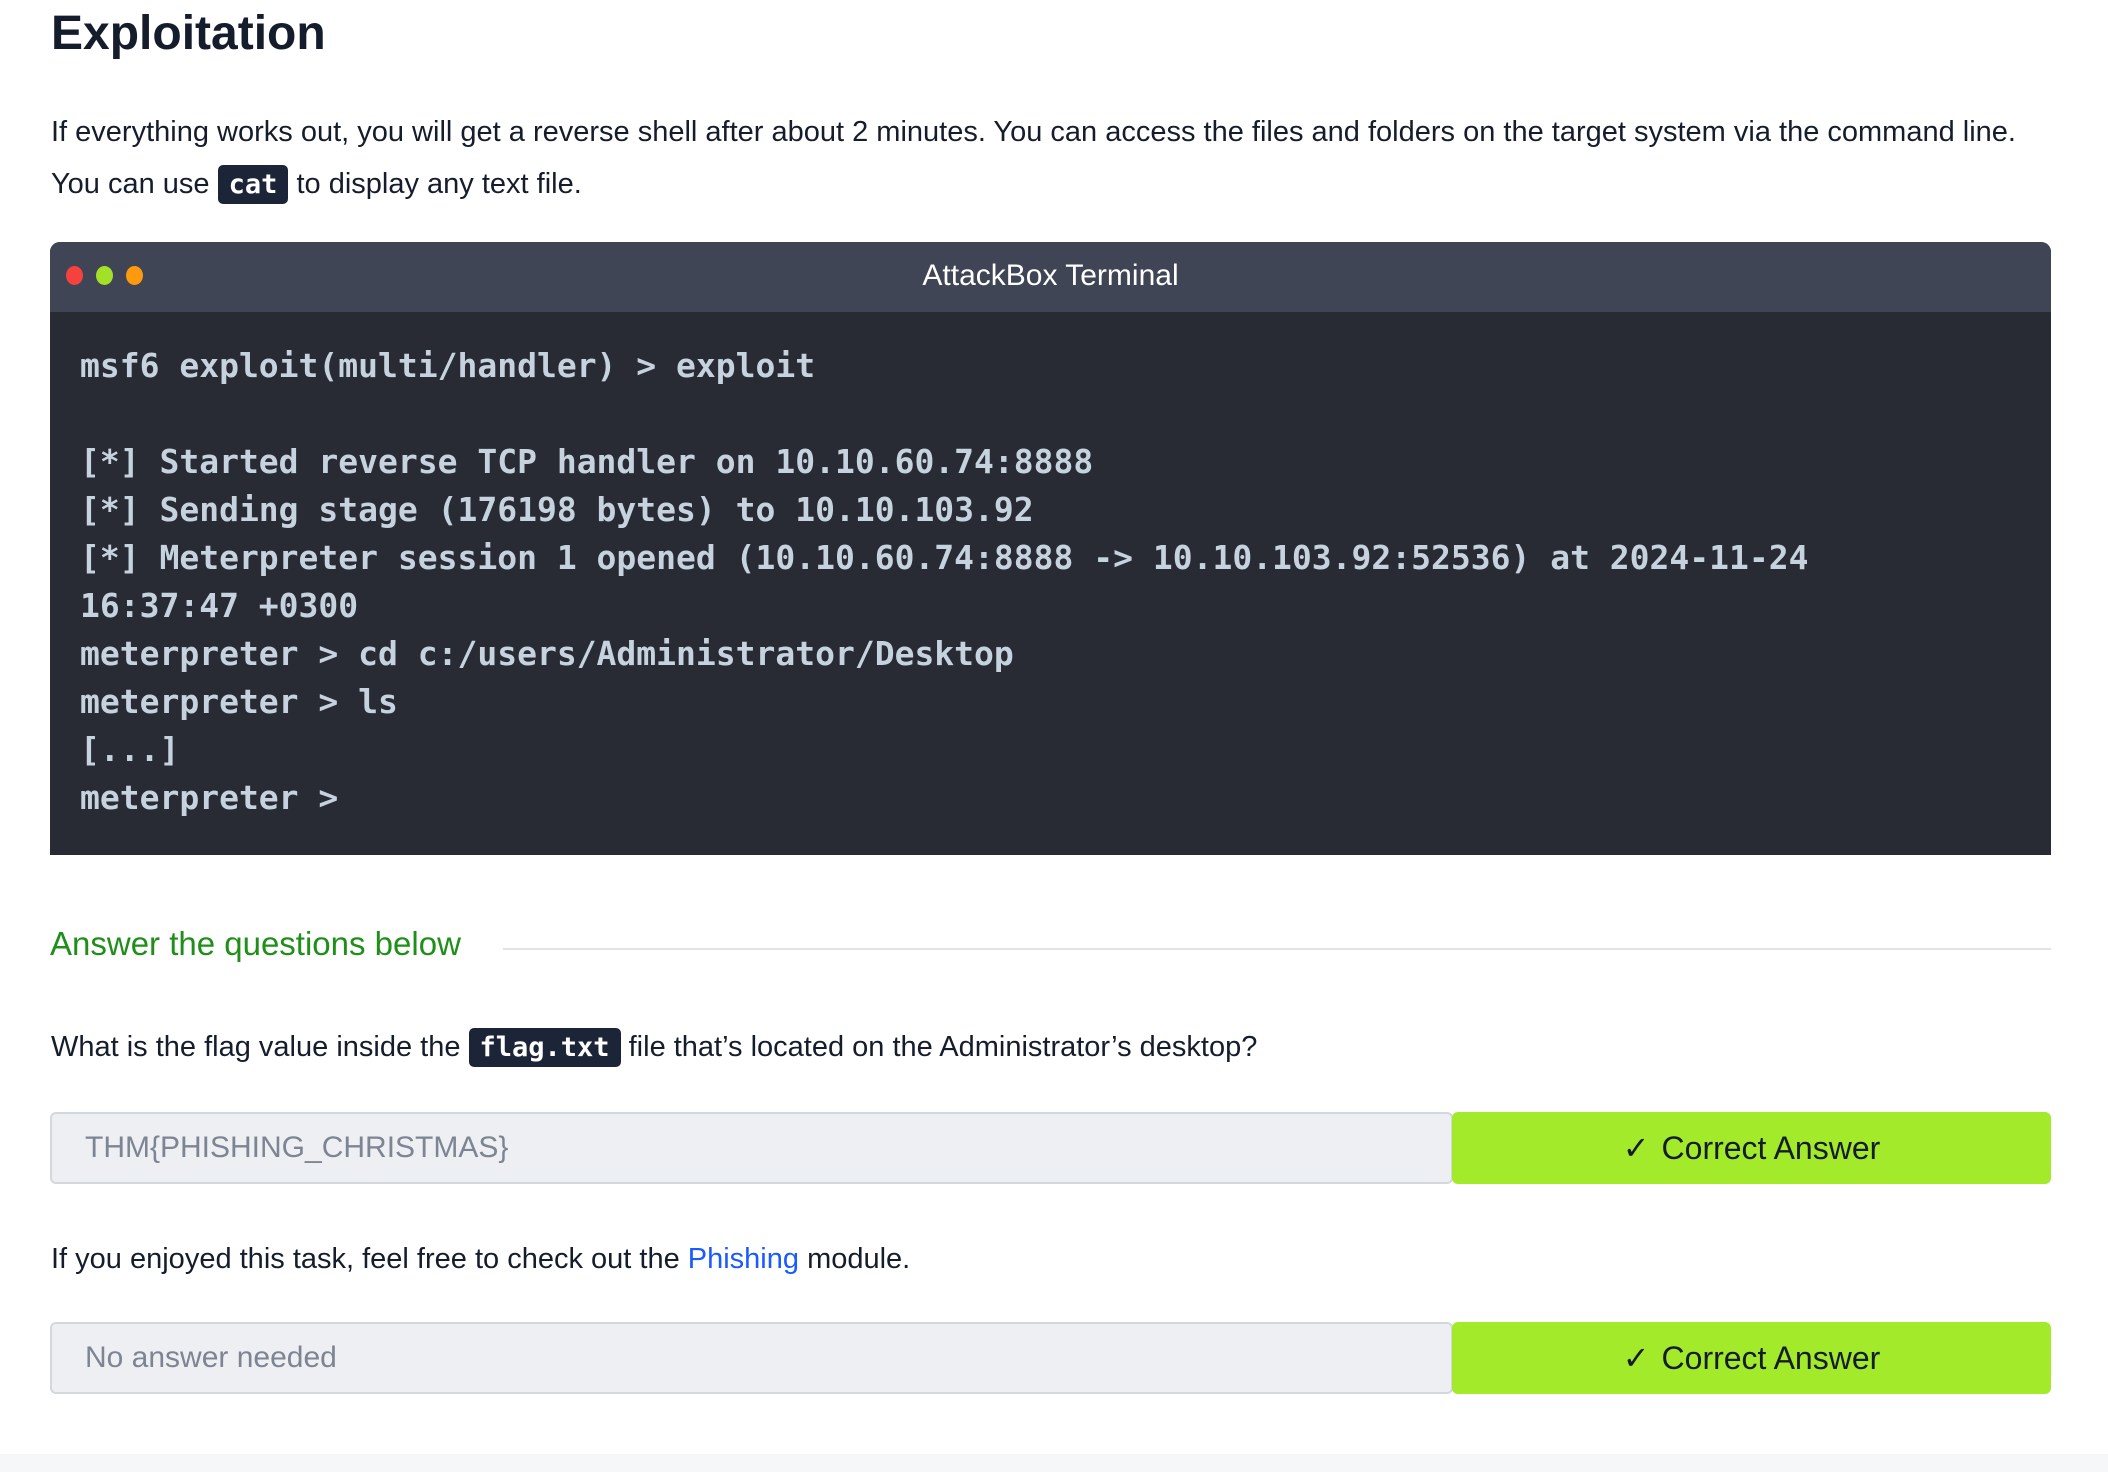  I want to click on terminal-line: [...], so click(130, 749).